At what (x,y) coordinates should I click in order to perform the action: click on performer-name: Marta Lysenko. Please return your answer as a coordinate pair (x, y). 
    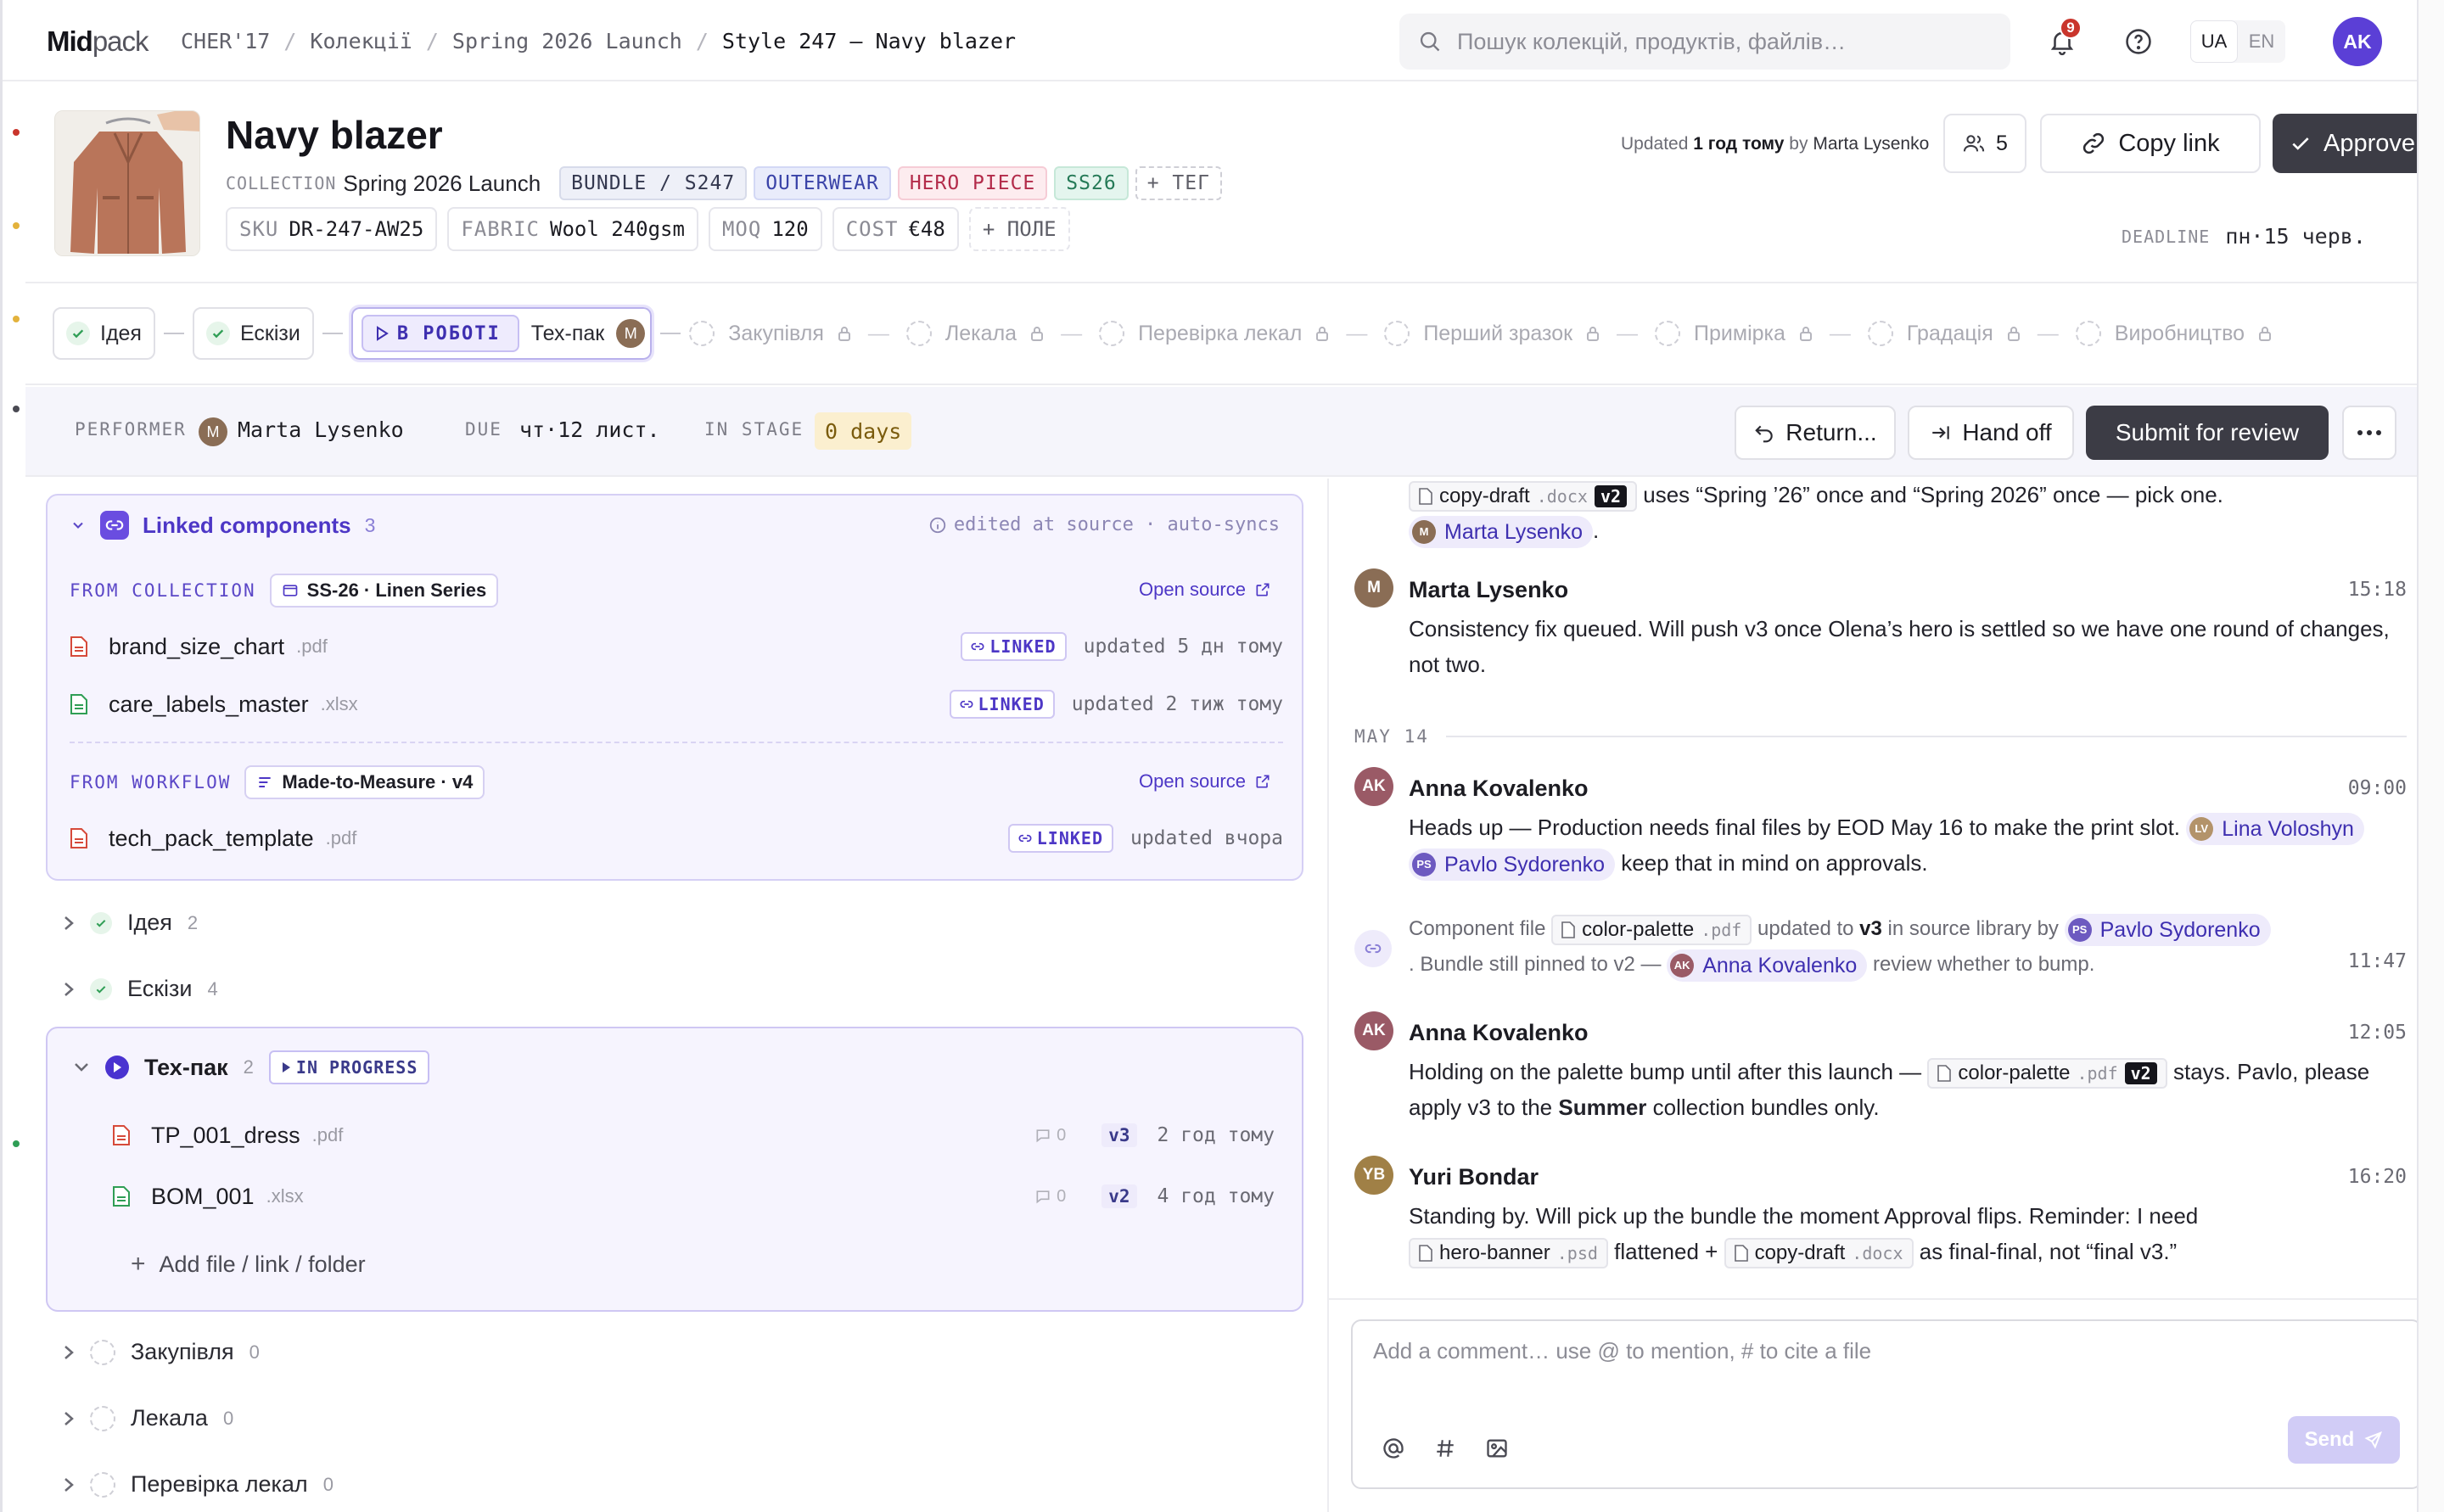
    Looking at the image, I should click on (321, 430).